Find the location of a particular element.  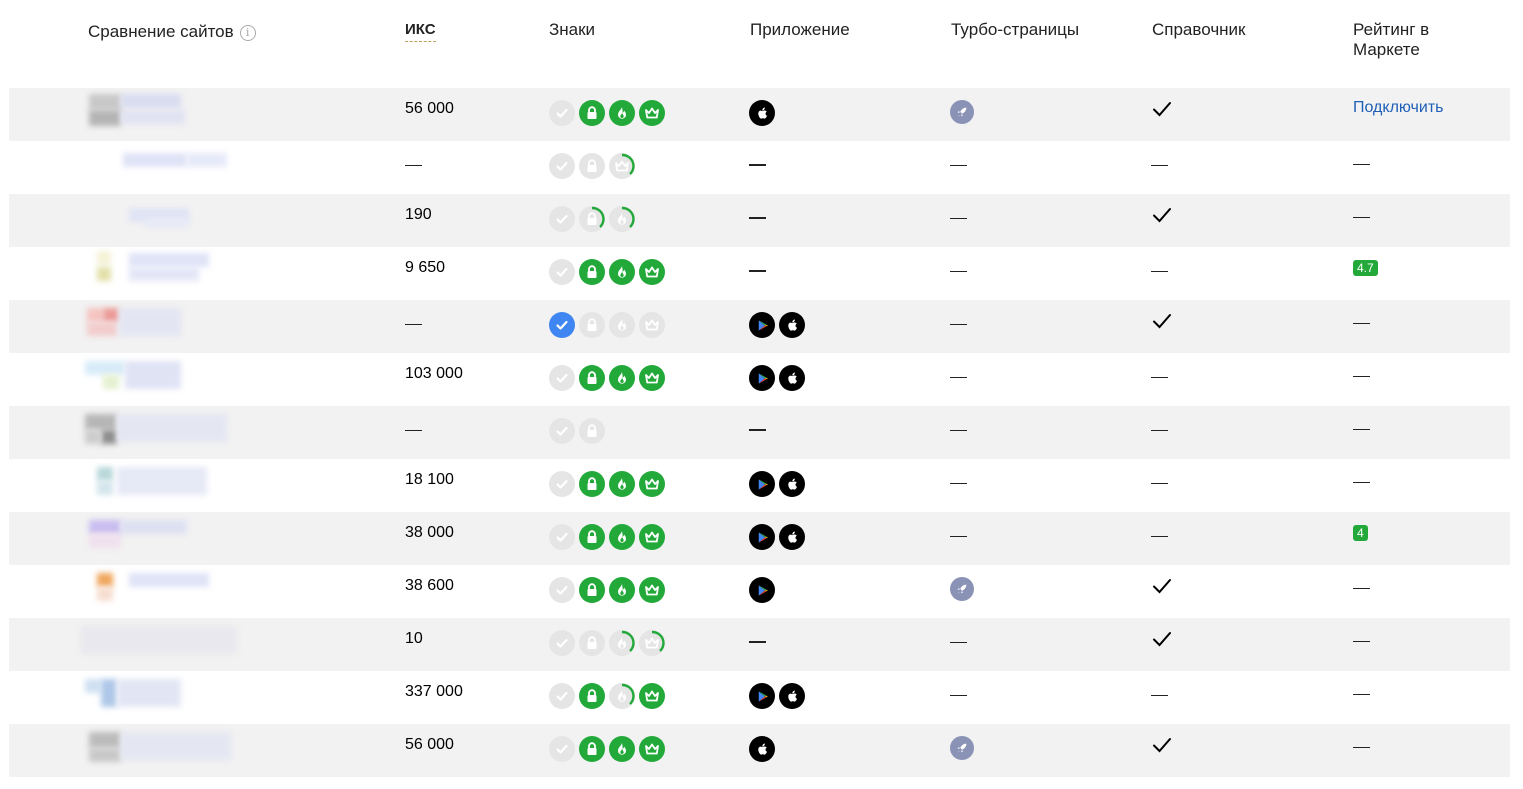

market-cell is located at coordinates (1361, 761).